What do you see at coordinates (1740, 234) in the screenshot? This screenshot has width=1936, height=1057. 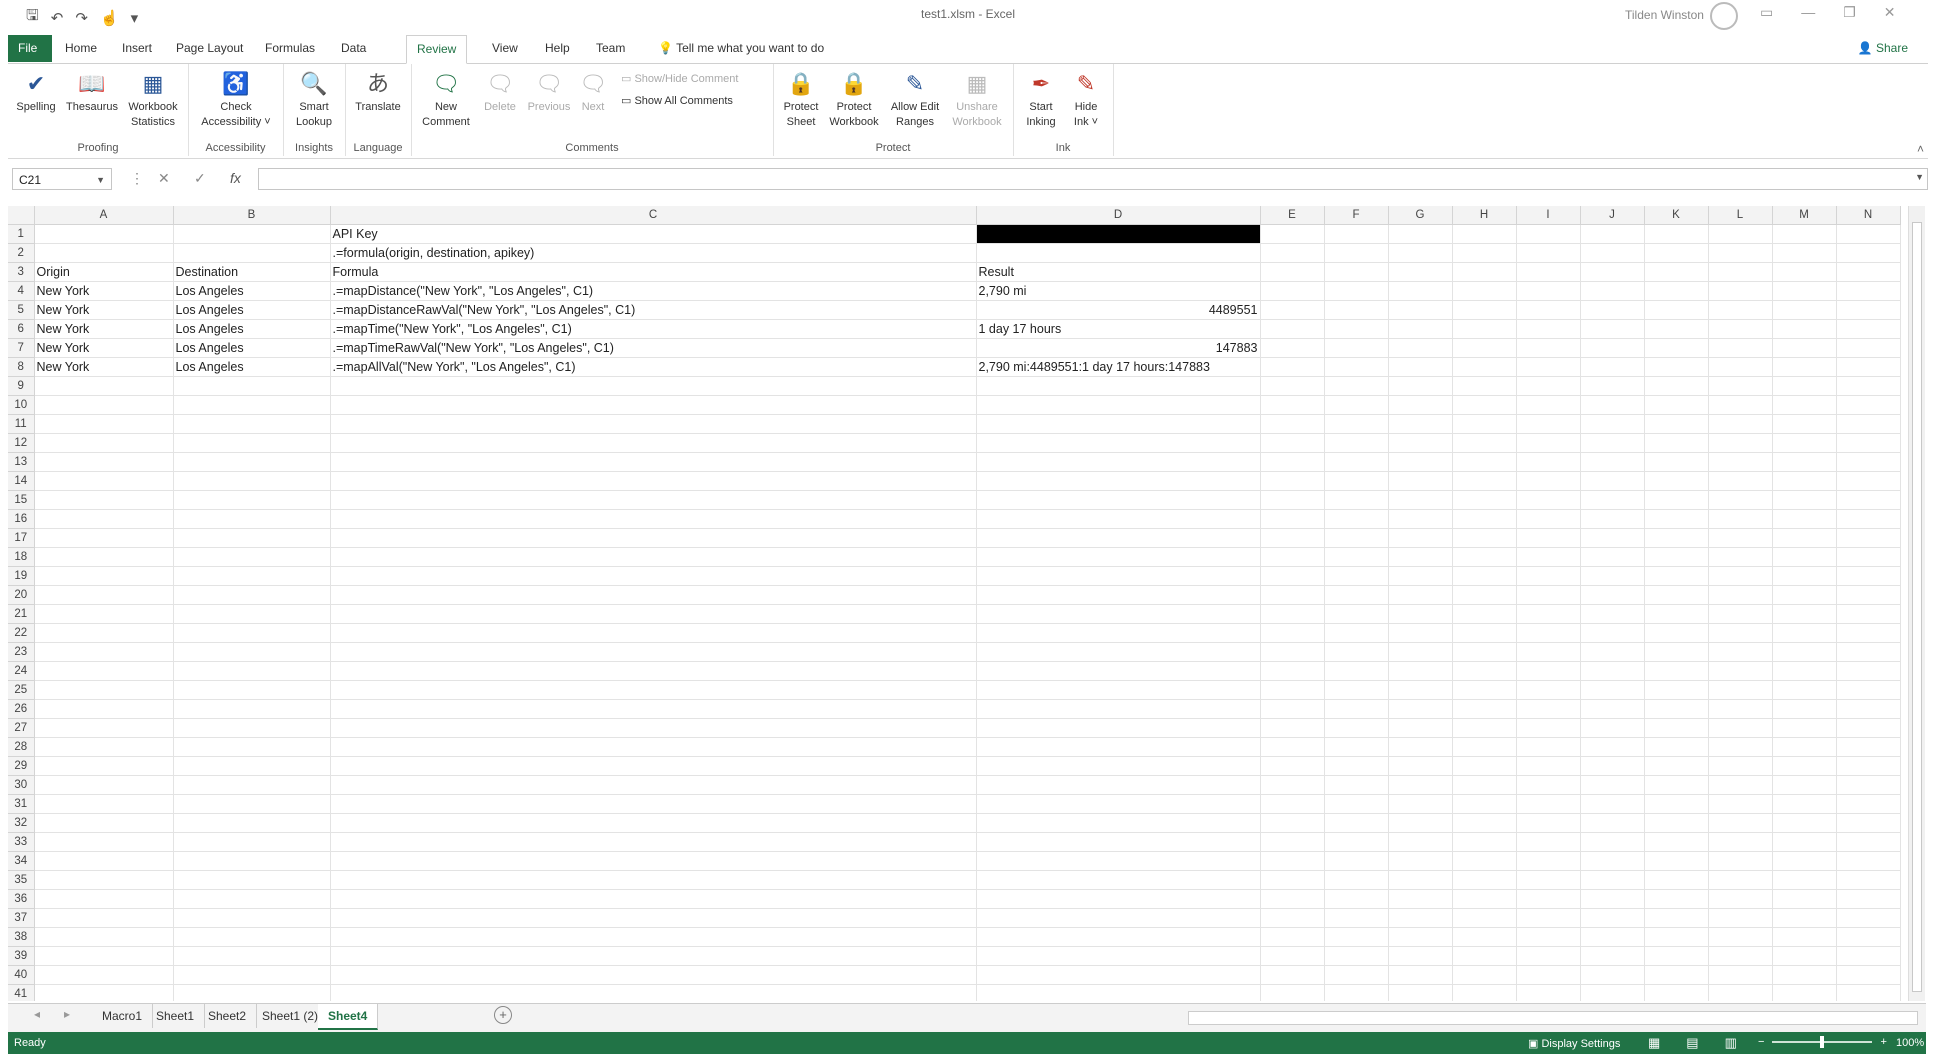 I see `cell-l1` at bounding box center [1740, 234].